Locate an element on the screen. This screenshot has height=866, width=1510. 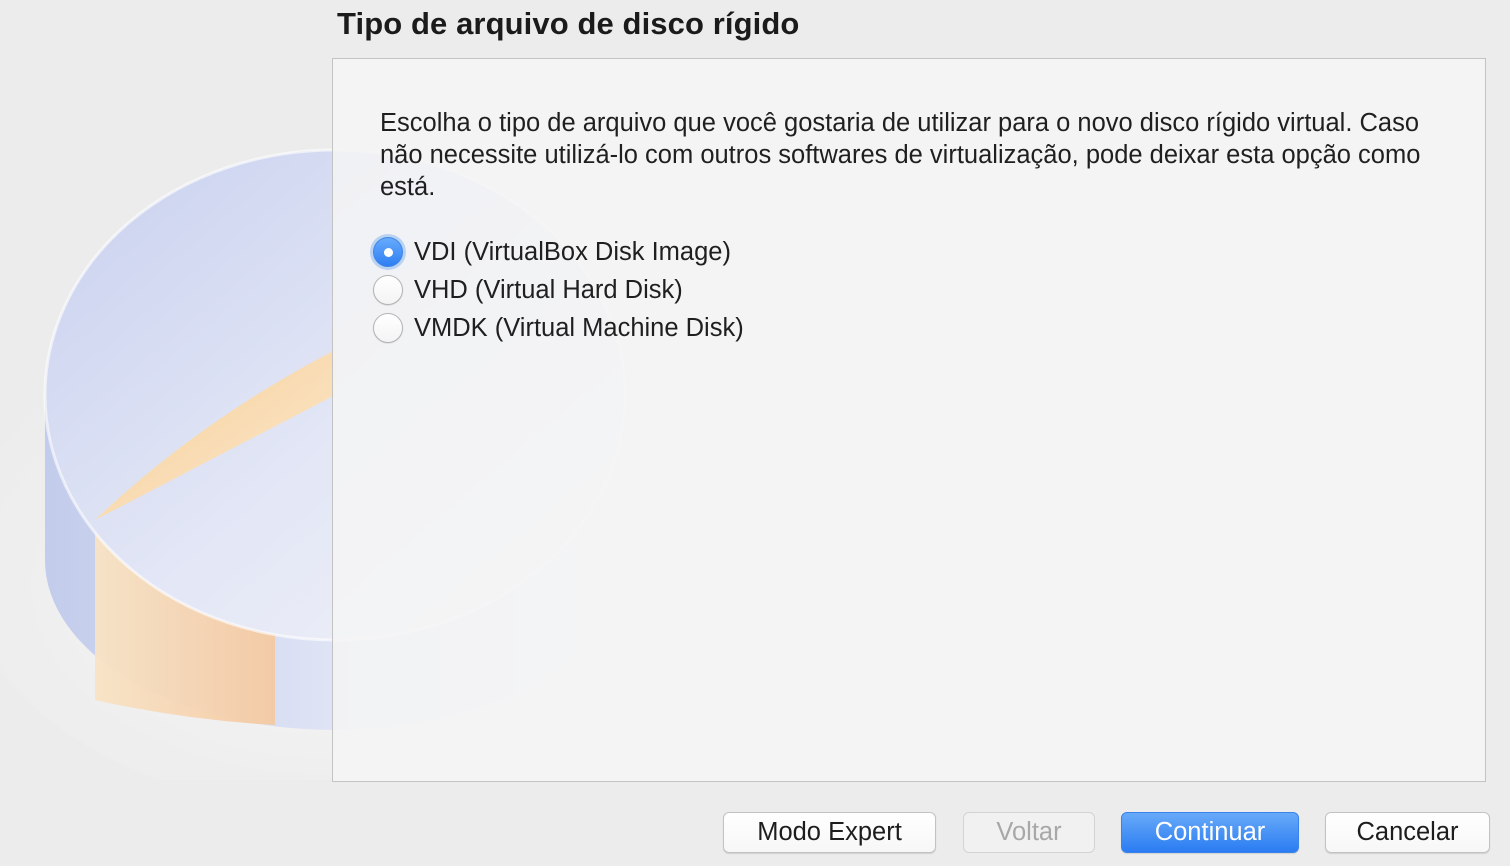
back-button: Voltar is located at coordinates (1029, 832).